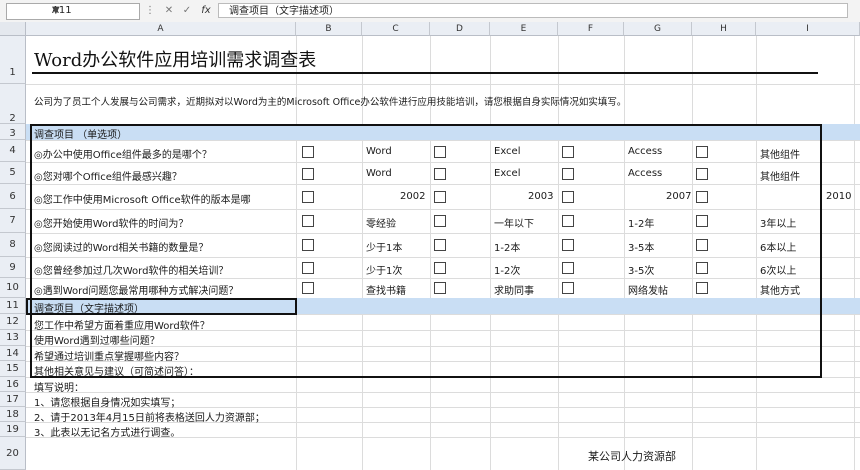  What do you see at coordinates (724, 29) in the screenshot?
I see `column-header-h: H` at bounding box center [724, 29].